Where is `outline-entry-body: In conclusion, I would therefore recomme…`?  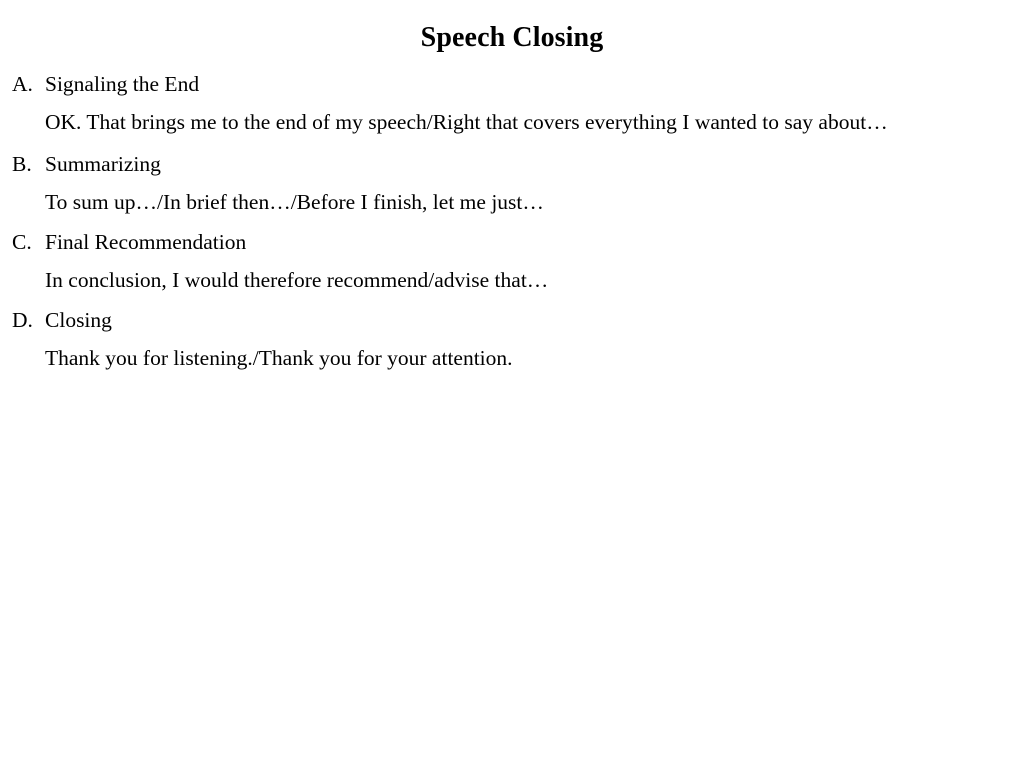 outline-entry-body: In conclusion, I would therefore recomme… is located at coordinates (297, 280).